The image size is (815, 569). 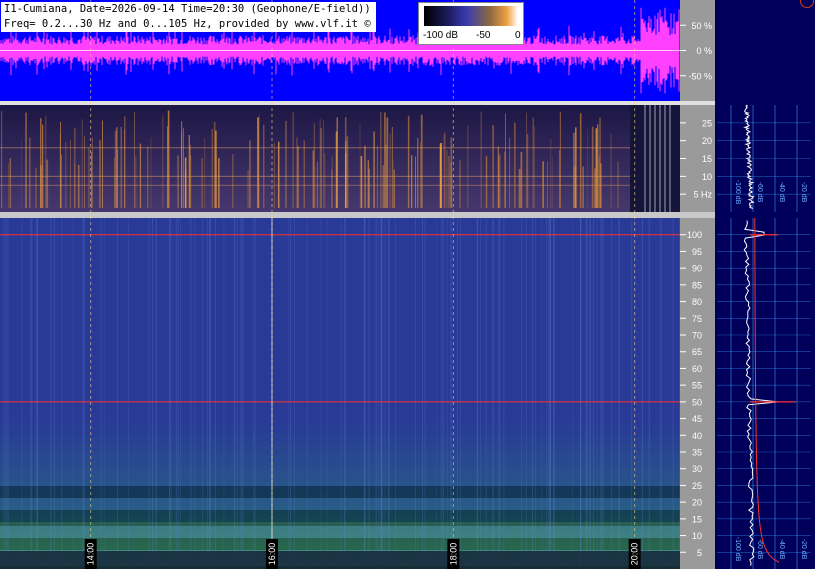 What do you see at coordinates (272, 554) in the screenshot?
I see `time-tick-label: 16:00` at bounding box center [272, 554].